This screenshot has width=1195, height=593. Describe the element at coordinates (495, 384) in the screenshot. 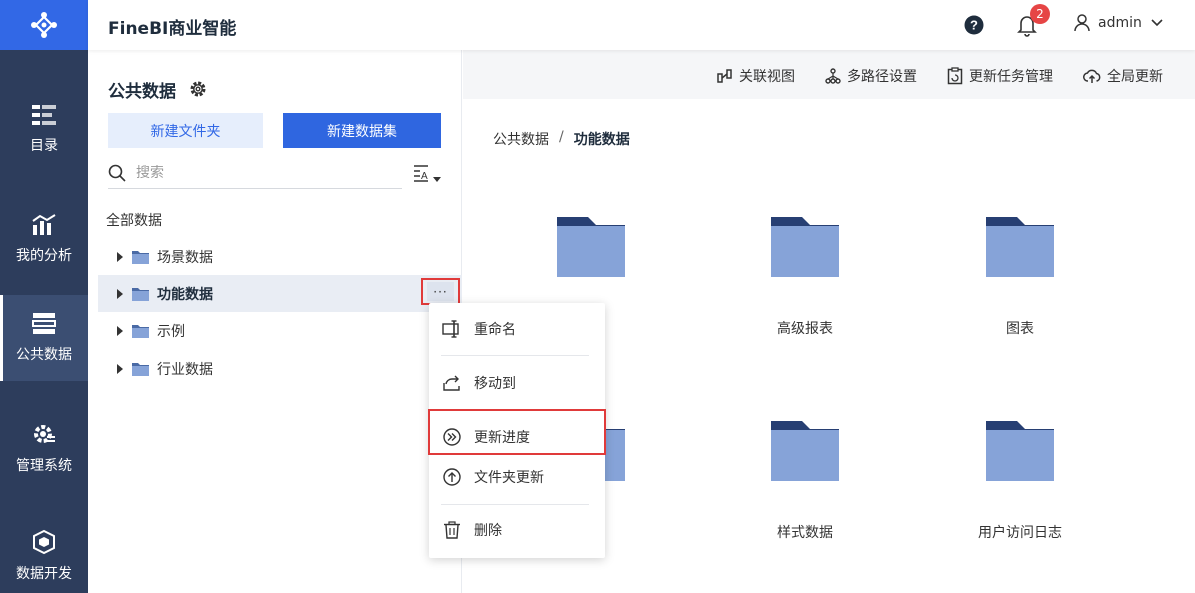

I see `menu-item-label: 移动到` at that location.